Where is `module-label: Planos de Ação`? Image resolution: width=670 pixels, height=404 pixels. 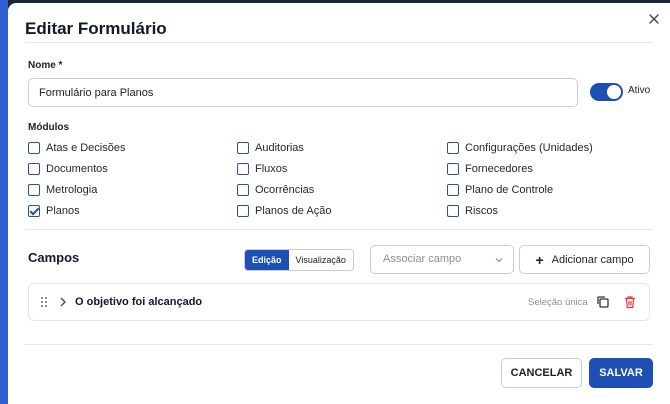
module-label: Planos de Ação is located at coordinates (293, 211).